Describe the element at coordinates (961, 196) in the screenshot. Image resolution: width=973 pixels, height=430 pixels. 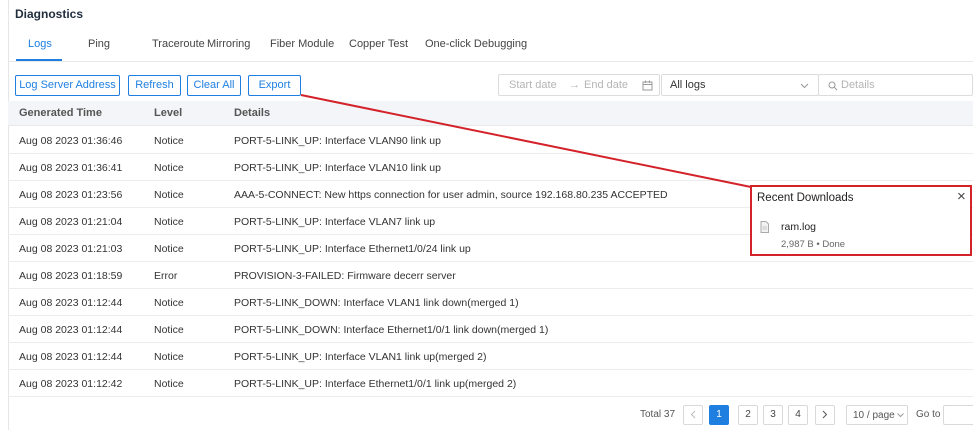
I see `close-icon: ×` at that location.